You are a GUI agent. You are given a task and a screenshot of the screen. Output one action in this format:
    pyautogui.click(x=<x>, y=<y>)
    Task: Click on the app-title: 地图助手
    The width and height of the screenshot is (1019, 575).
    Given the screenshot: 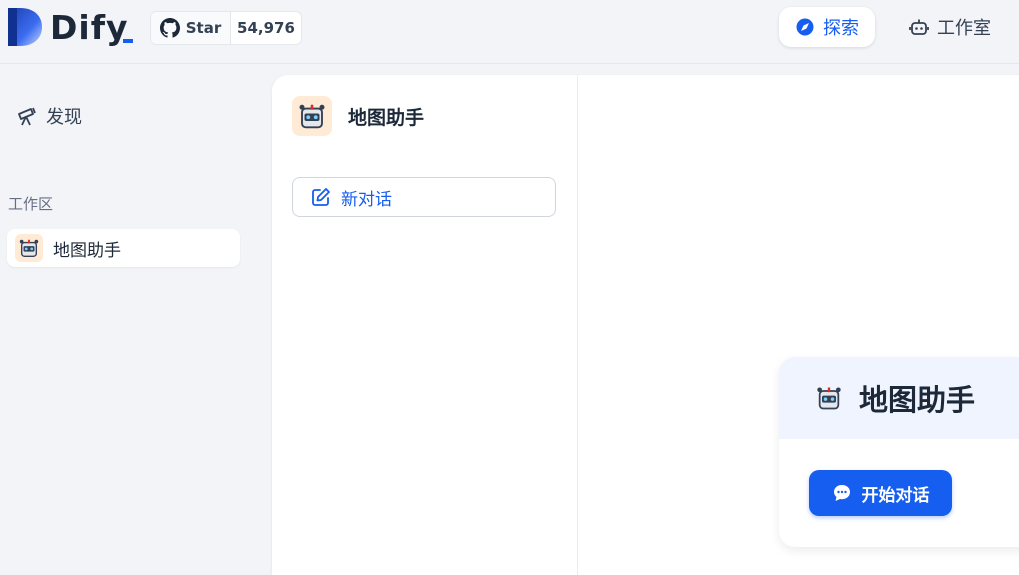 What is the action you would take?
    pyautogui.click(x=386, y=117)
    